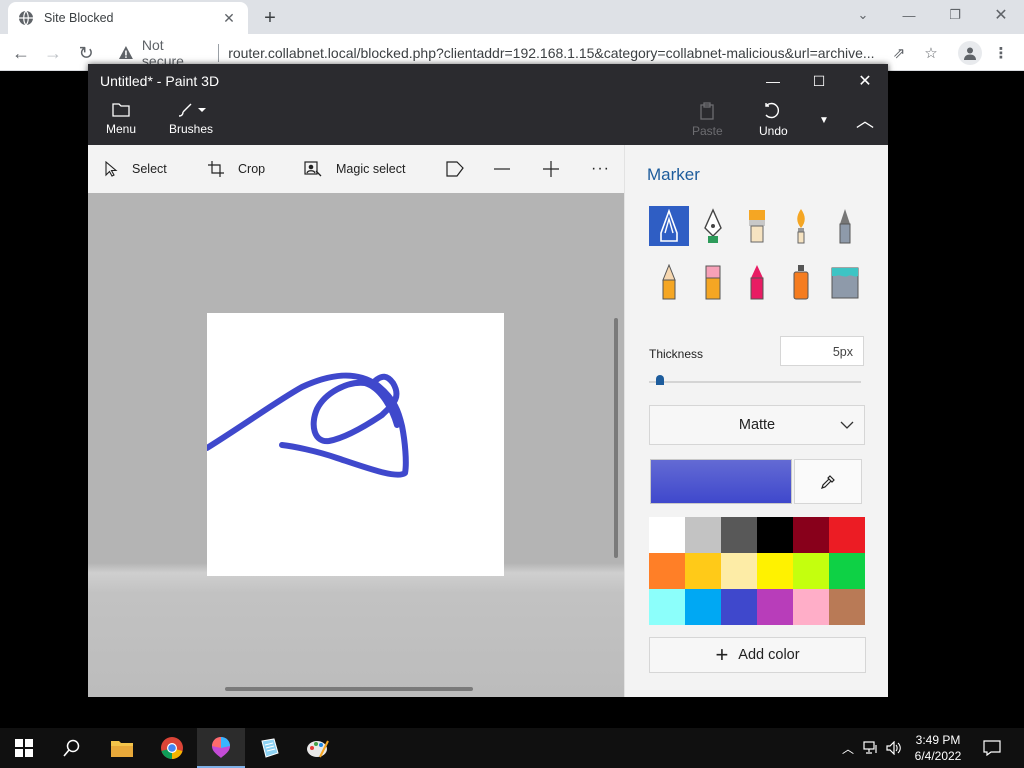 The height and width of the screenshot is (768, 1024). Describe the element at coordinates (135, 169) in the screenshot. I see `select-tool: Select` at that location.